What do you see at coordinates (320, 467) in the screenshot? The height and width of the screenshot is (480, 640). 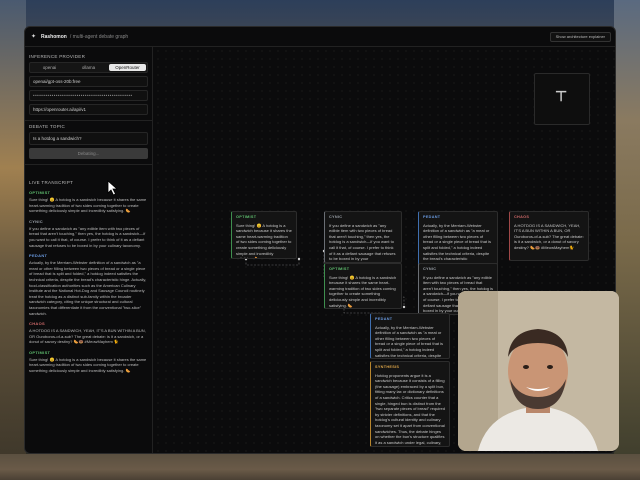 I see `desktop-background-bottom` at bounding box center [320, 467].